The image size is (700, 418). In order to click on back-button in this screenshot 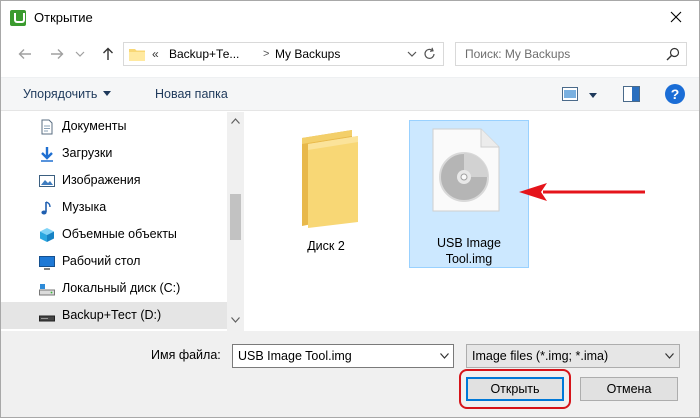, I will do `click(25, 54)`.